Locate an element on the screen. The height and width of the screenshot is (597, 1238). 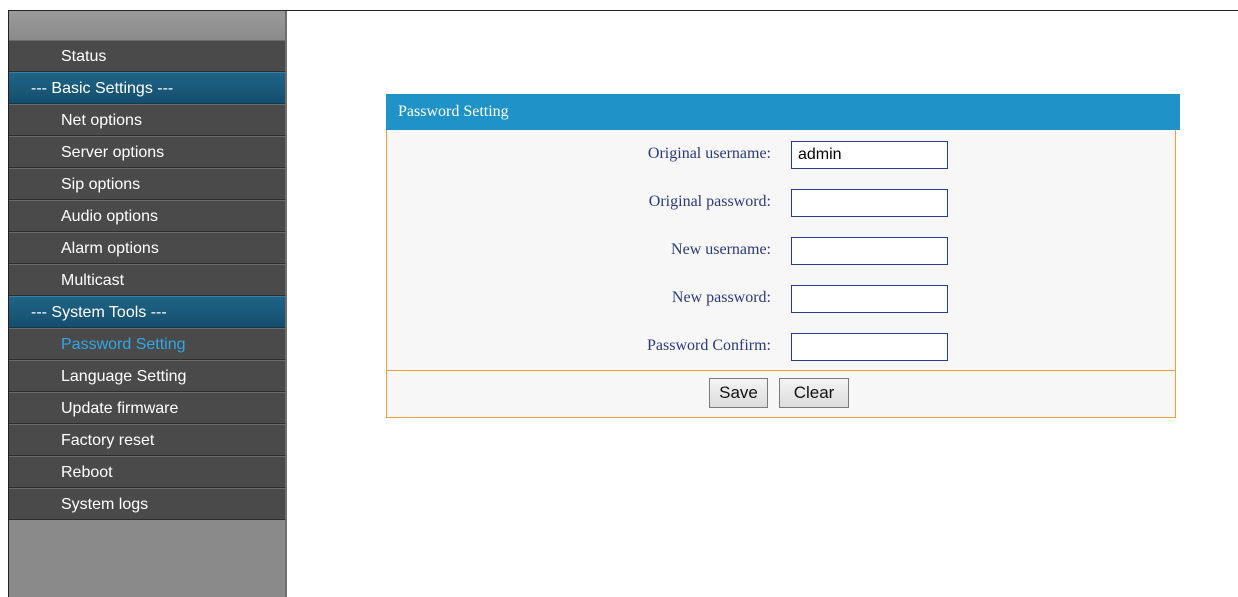
form-row-original-password: Original password: is located at coordinates (781, 202).